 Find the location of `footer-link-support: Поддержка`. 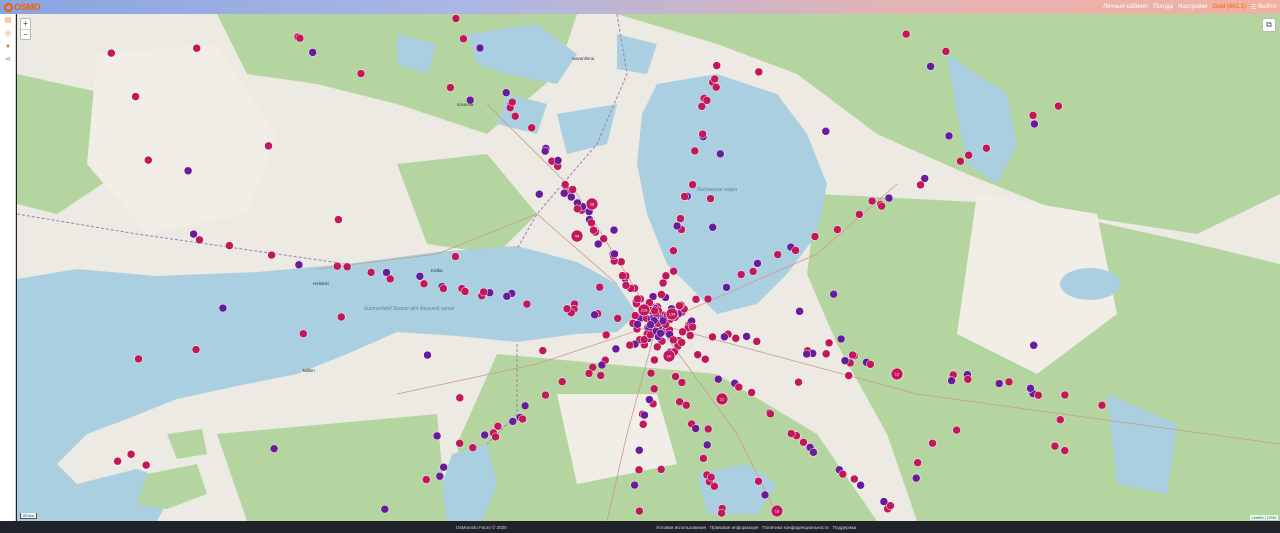

footer-link-support: Поддержка is located at coordinates (844, 527).